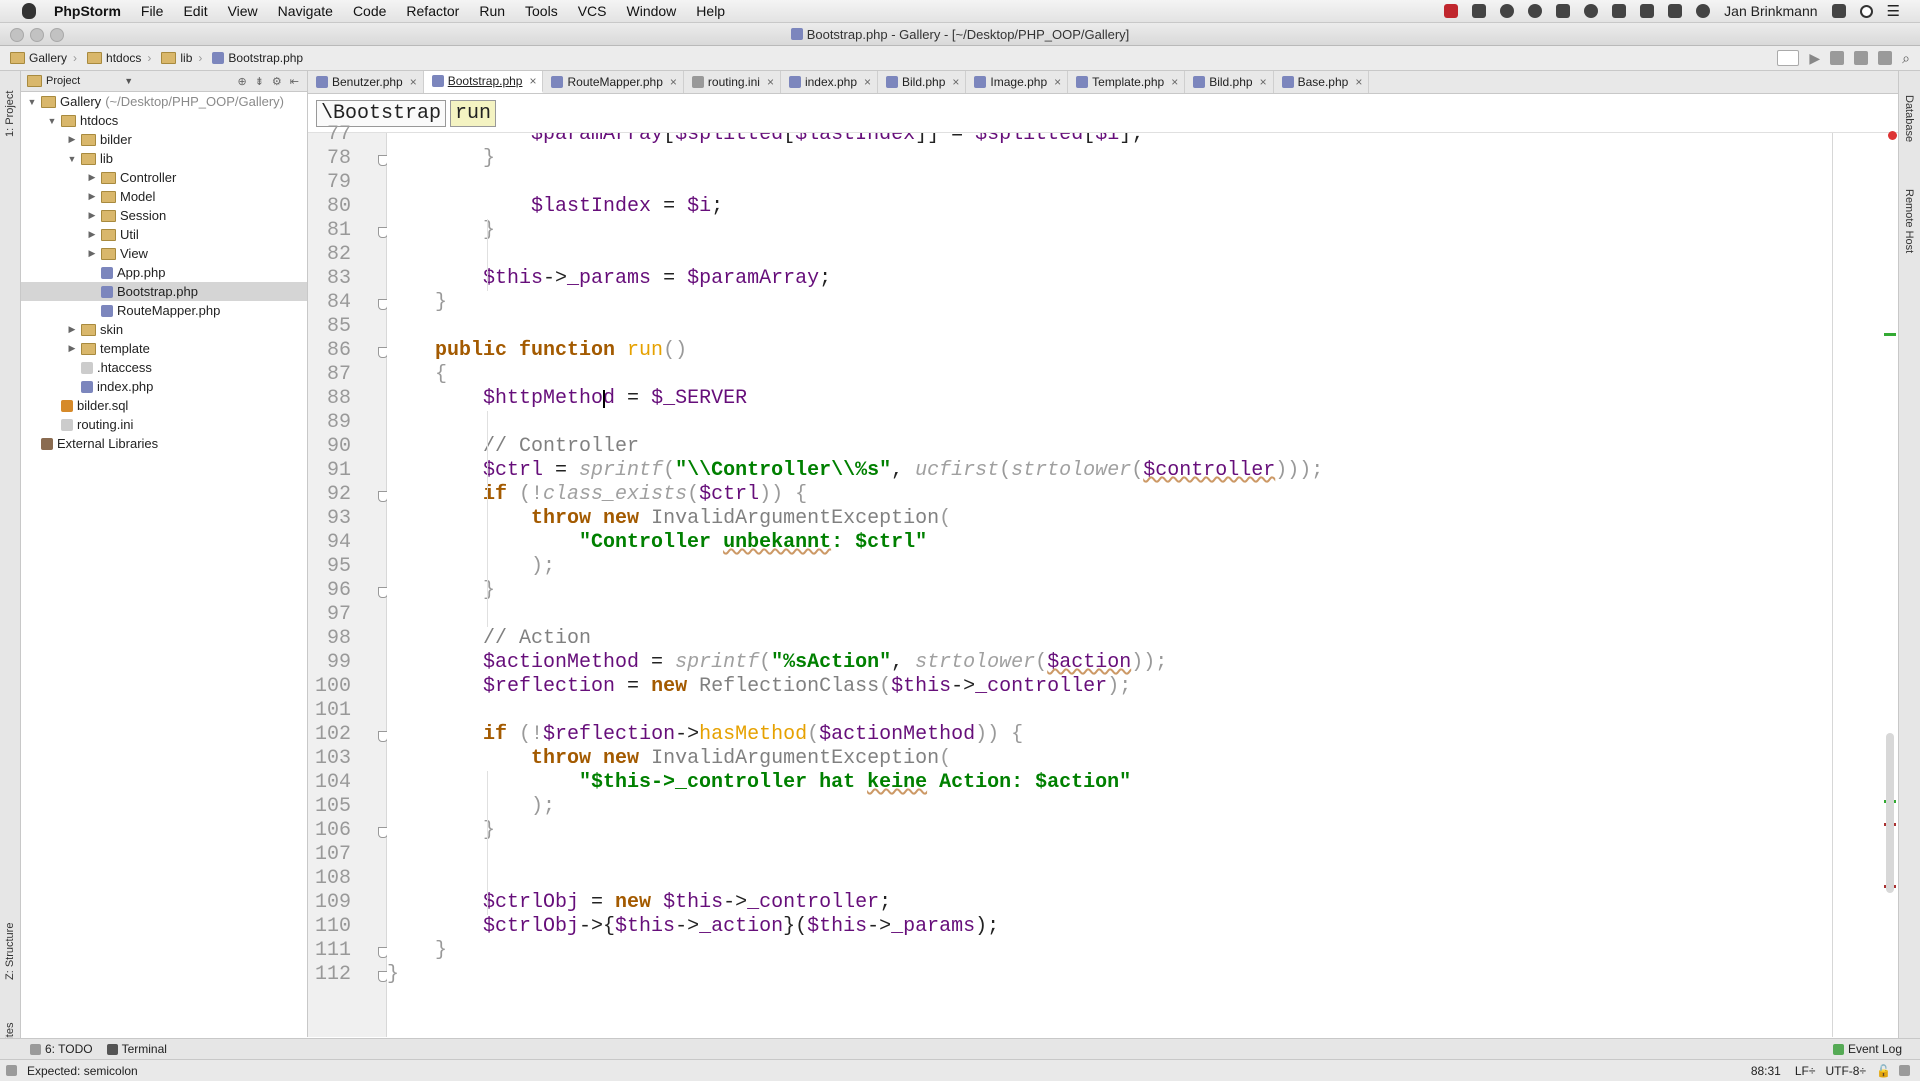  I want to click on tree-item: ▶ View, so click(164, 253).